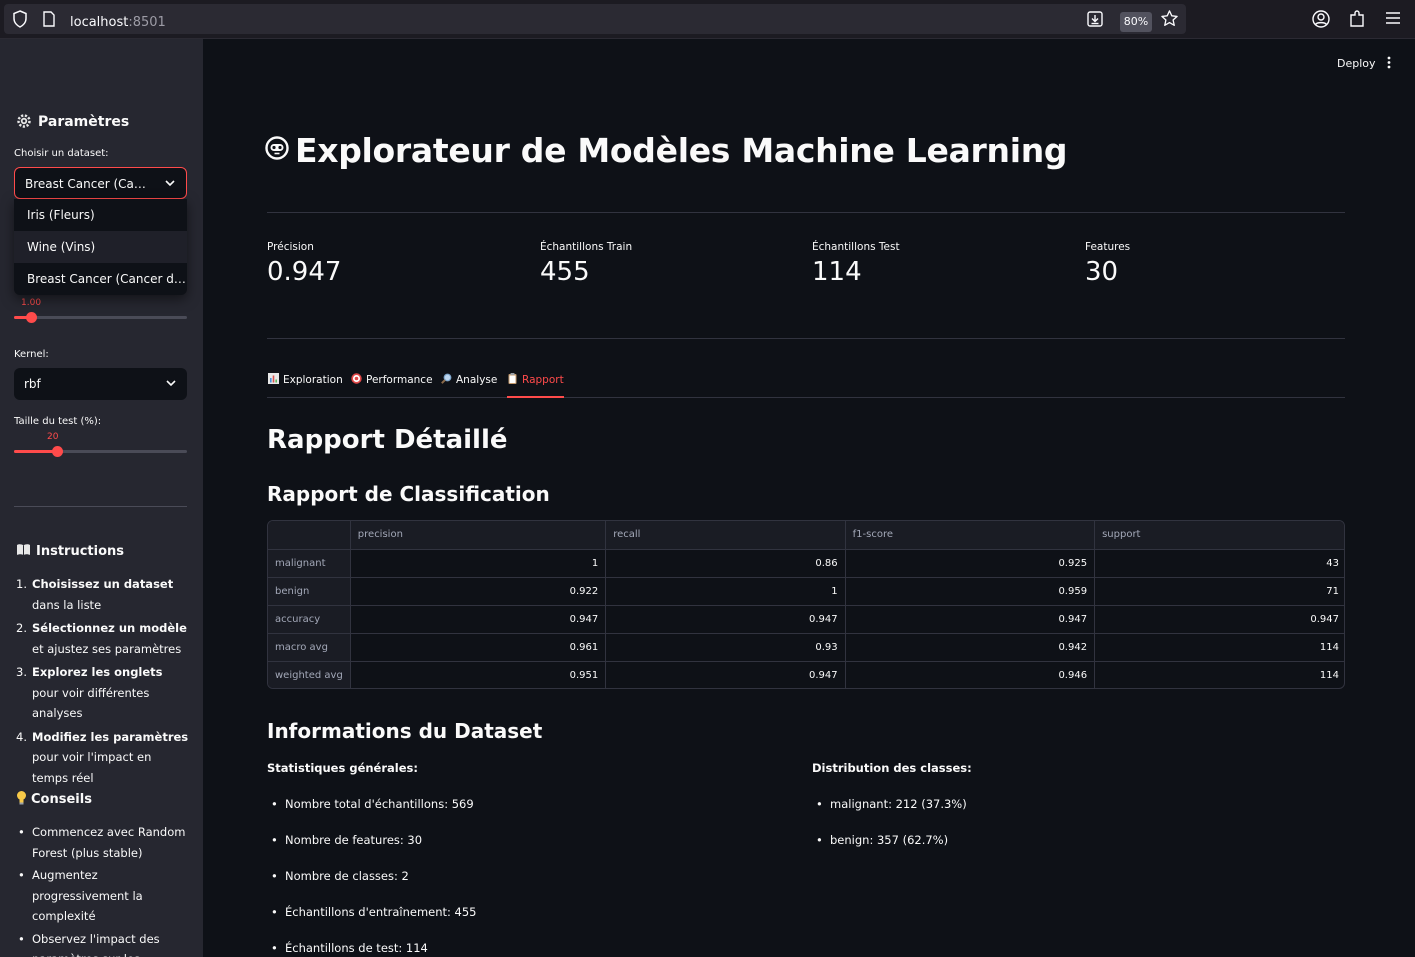  What do you see at coordinates (103, 896) in the screenshot?
I see `tip-item: Augmentez progressivement la complexité` at bounding box center [103, 896].